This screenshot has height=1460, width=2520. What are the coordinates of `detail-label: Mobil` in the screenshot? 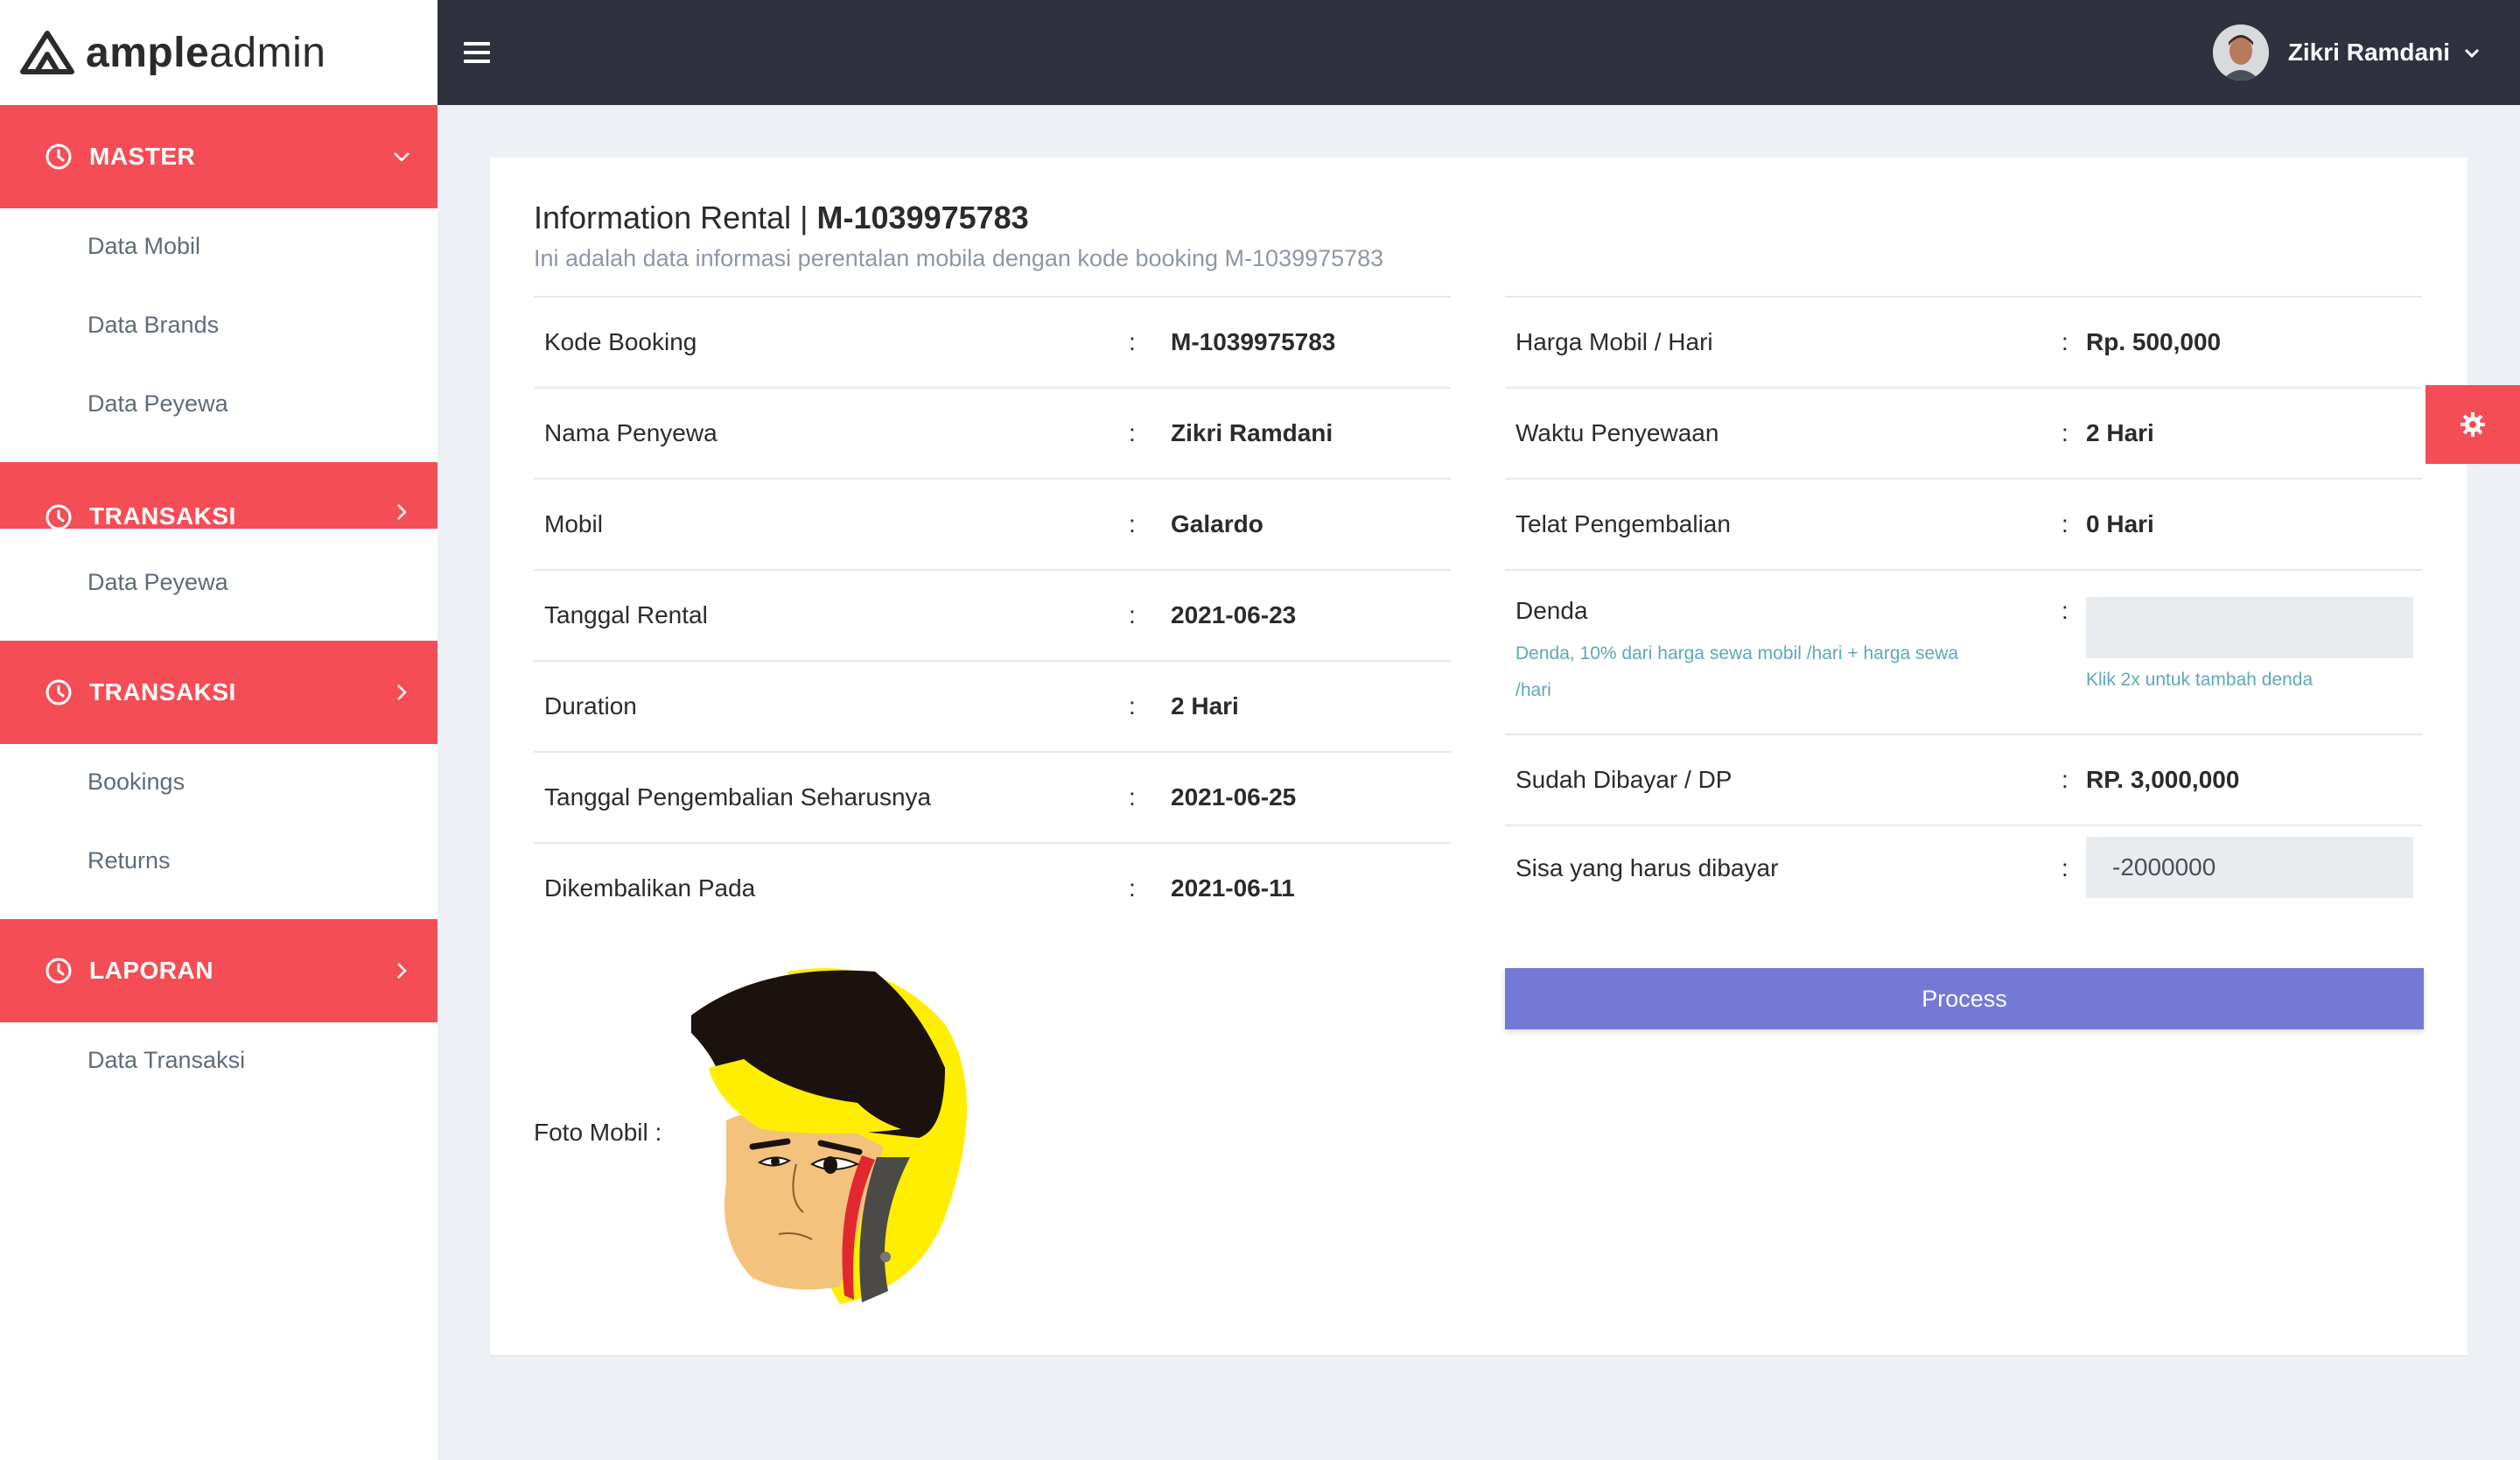 It's located at (573, 524).